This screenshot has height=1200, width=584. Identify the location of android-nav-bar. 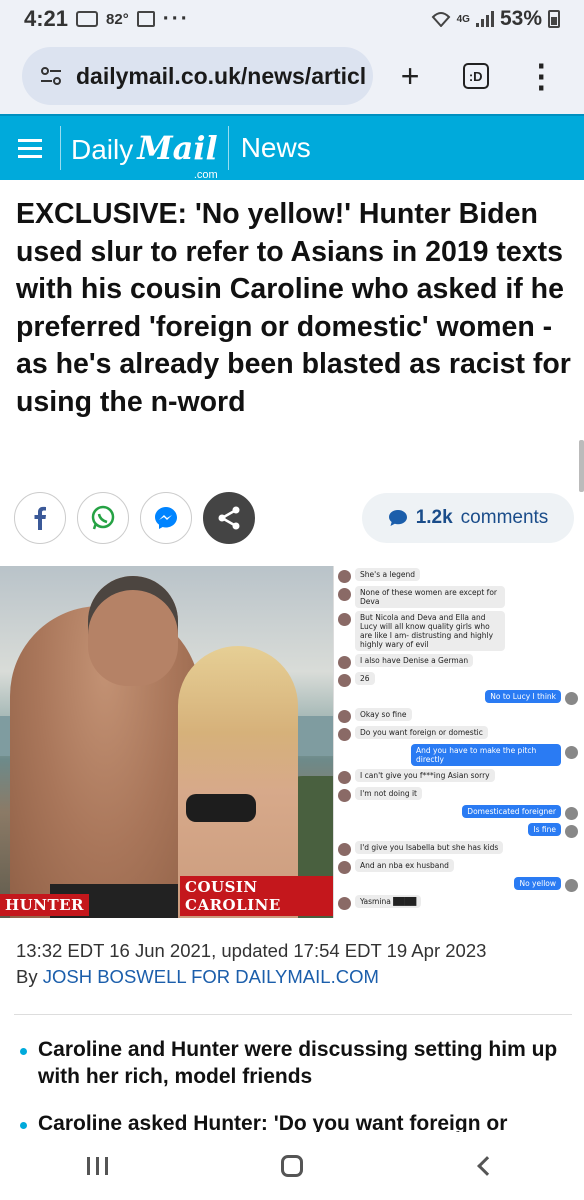
(292, 1166).